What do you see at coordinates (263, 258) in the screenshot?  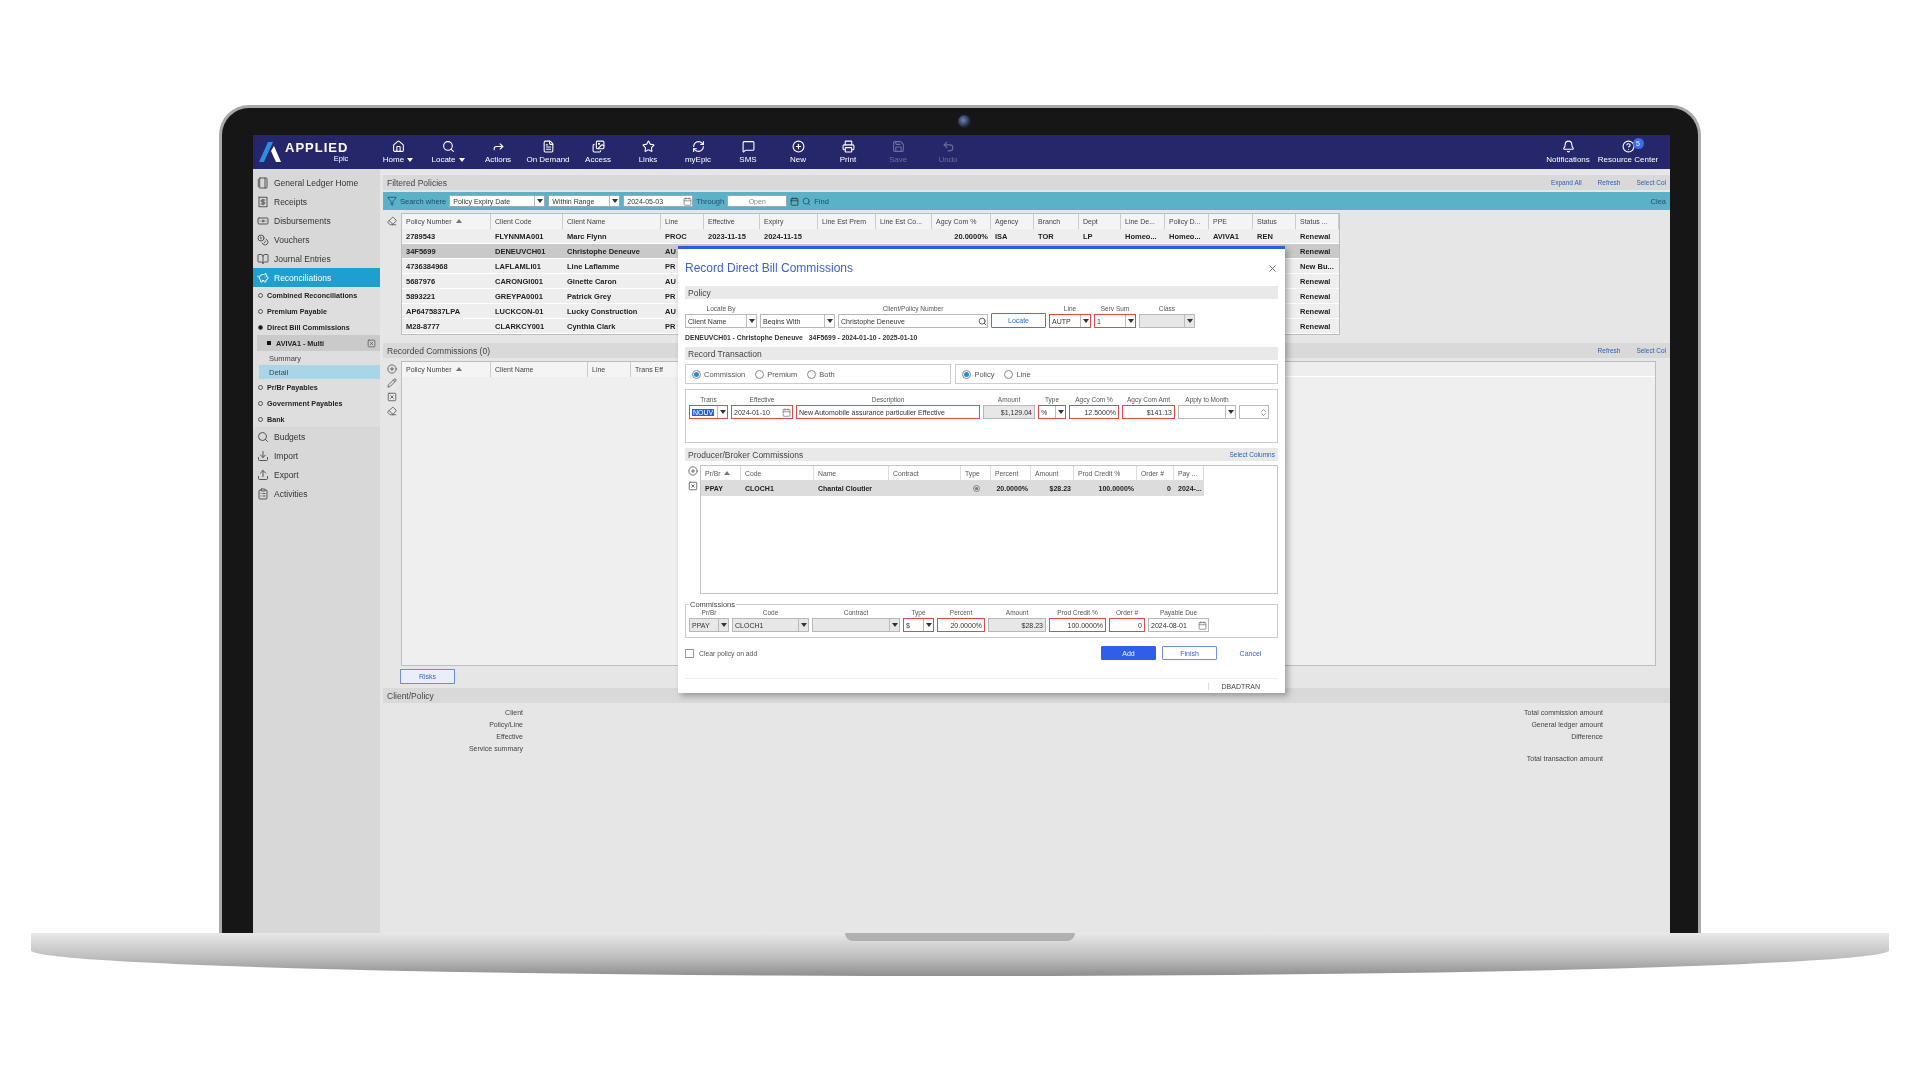 I see `book-icon` at bounding box center [263, 258].